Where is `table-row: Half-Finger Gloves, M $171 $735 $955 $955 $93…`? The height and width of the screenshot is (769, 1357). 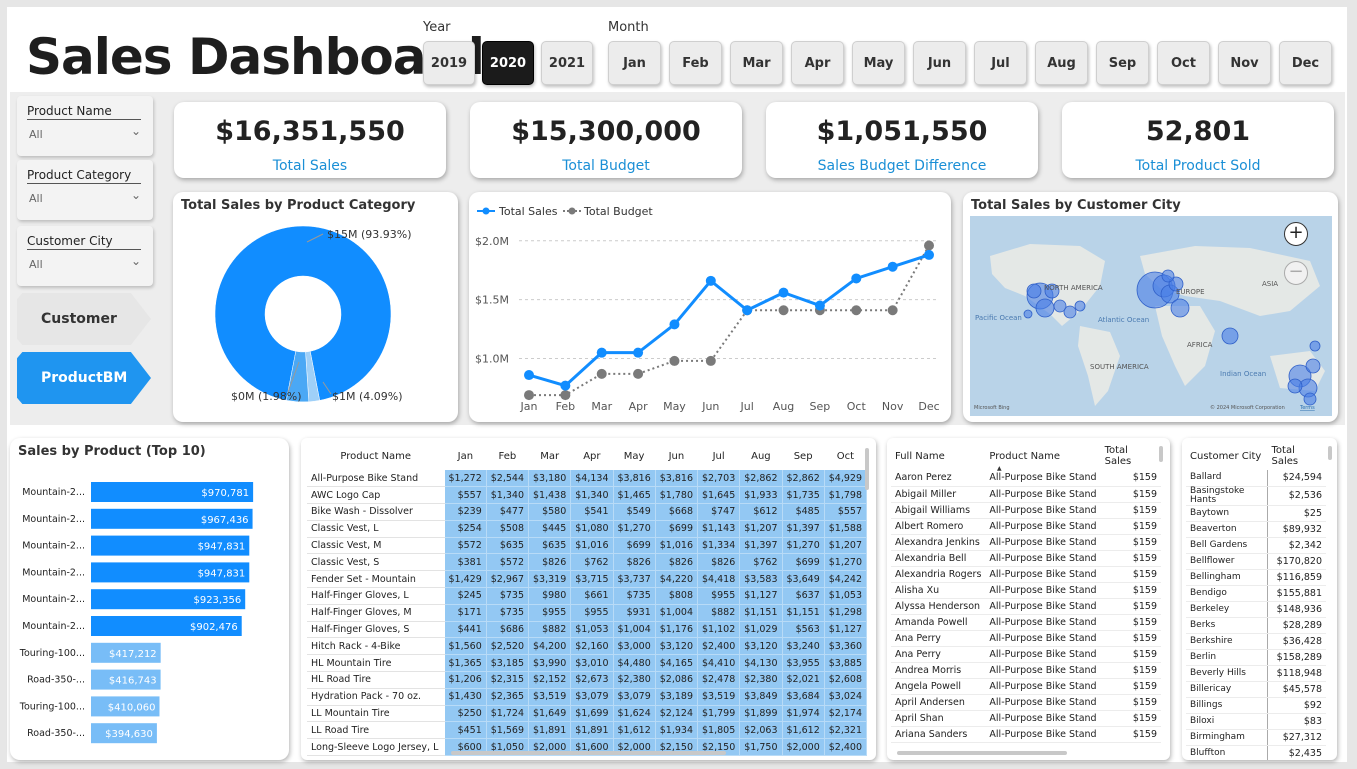
table-row: Half-Finger Gloves, M $171 $735 $955 $955 $93… is located at coordinates (587, 613).